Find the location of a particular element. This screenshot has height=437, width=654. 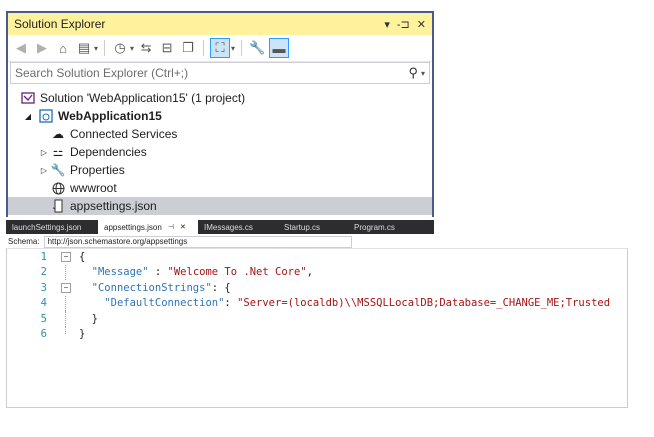

code-line: 3 − "ConnectionStrings": { is located at coordinates (317, 288).